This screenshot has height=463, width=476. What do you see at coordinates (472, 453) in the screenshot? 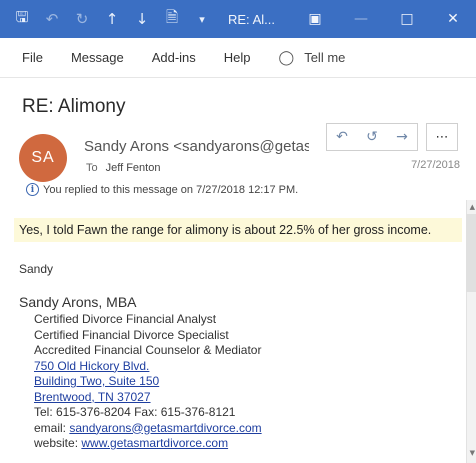
I see `scroll-down-icon: ▼` at bounding box center [472, 453].